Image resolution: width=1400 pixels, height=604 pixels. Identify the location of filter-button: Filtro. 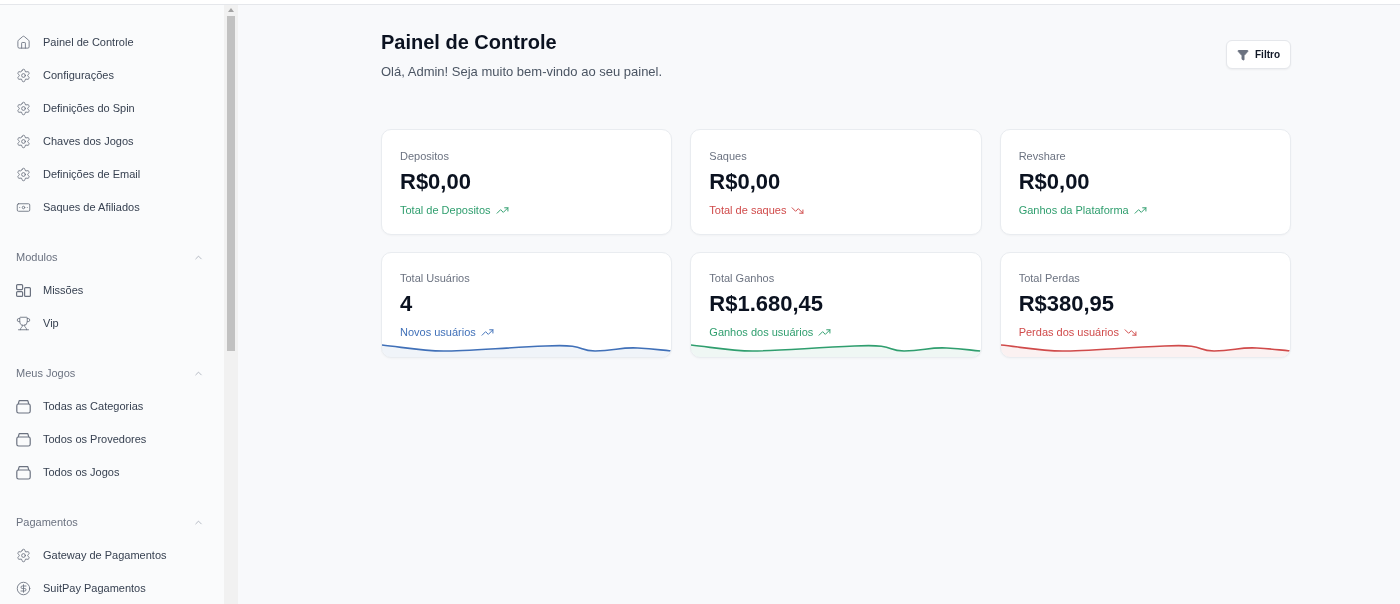
(1258, 54).